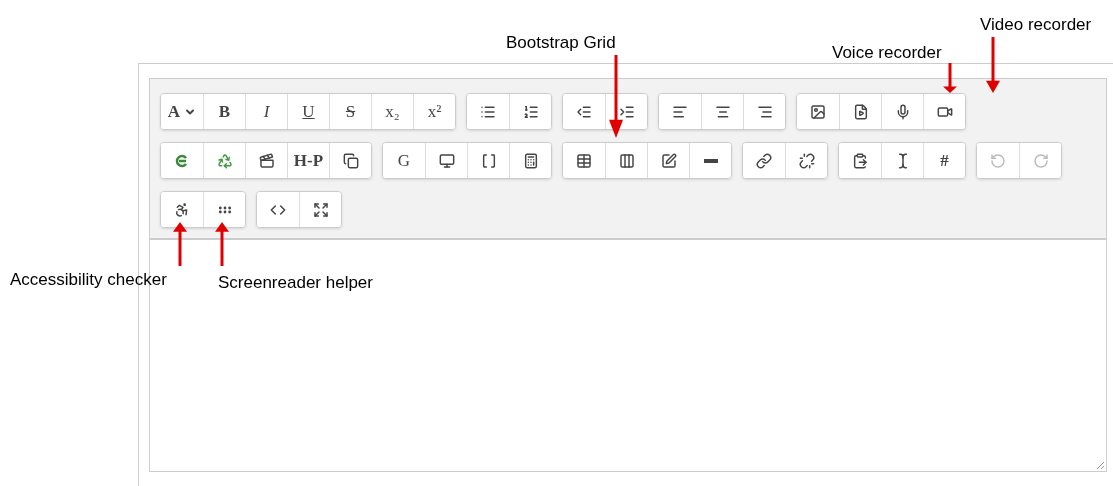 The image size is (1113, 486). What do you see at coordinates (902, 160) in the screenshot?
I see `text-cursor-button` at bounding box center [902, 160].